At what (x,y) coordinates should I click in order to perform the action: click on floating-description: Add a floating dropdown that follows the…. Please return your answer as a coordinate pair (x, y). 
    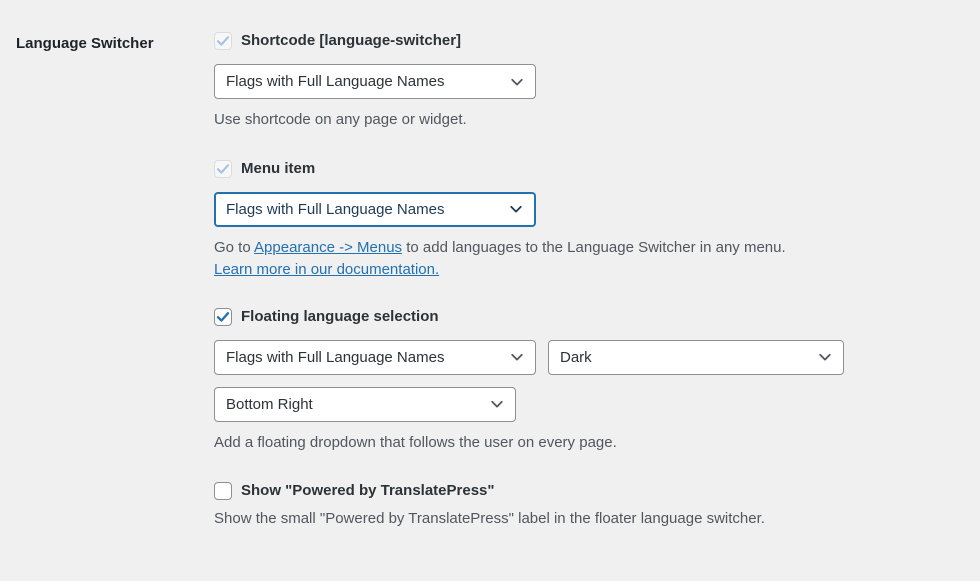
    Looking at the image, I should click on (415, 442).